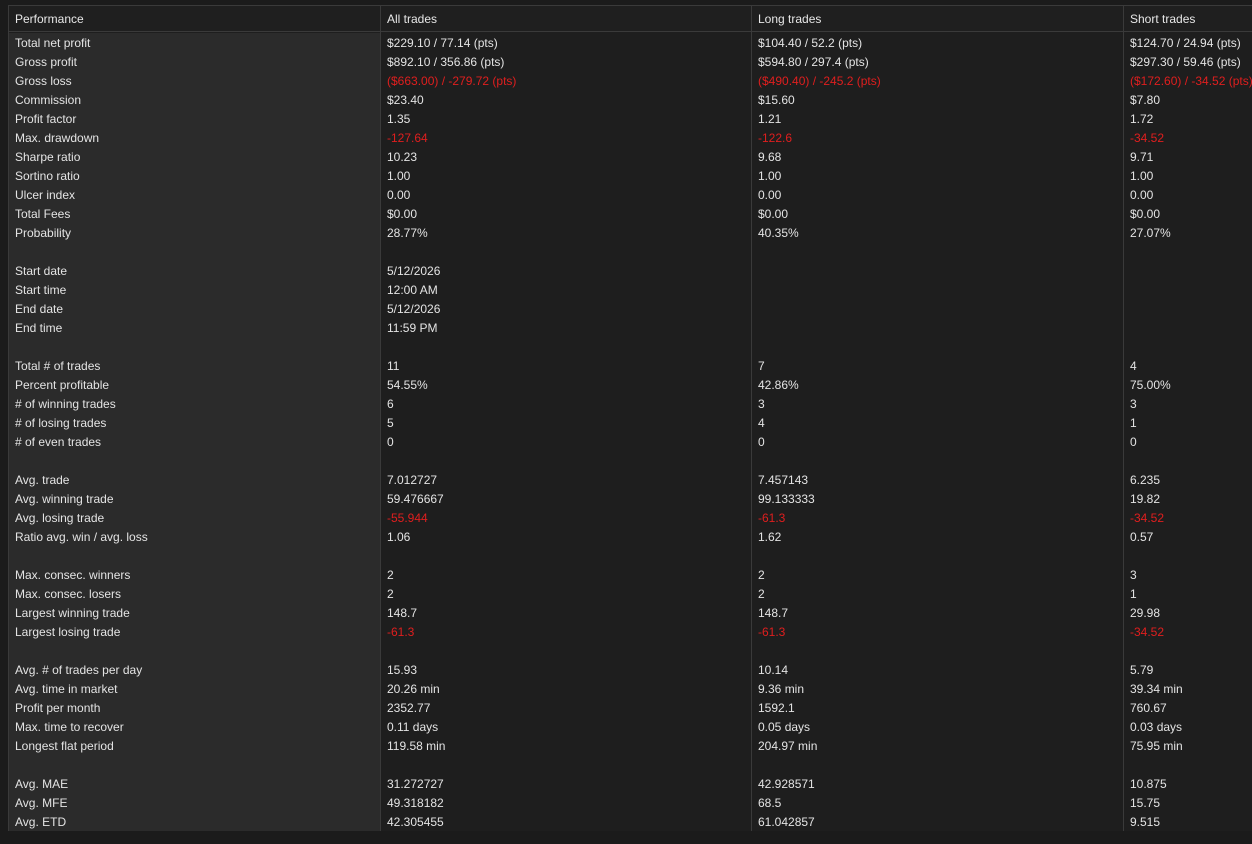 The width and height of the screenshot is (1252, 844). What do you see at coordinates (630, 518) in the screenshot?
I see `stat-row: Avg. losing trade -55.944 -61.3 -34.52` at bounding box center [630, 518].